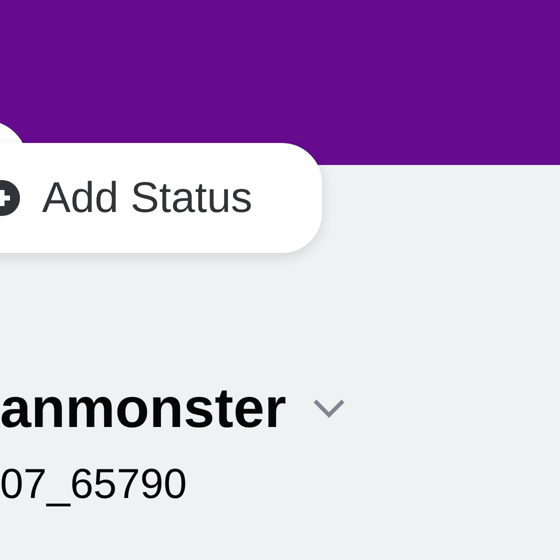  What do you see at coordinates (329, 408) in the screenshot?
I see `chevron-down-icon` at bounding box center [329, 408].